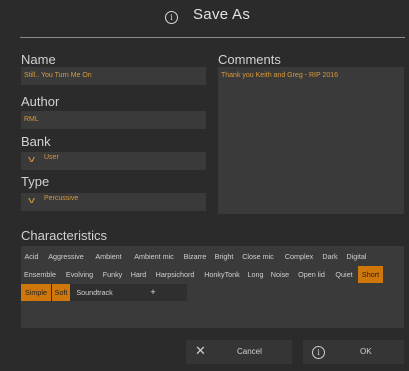  What do you see at coordinates (113, 76) in the screenshot?
I see `name-field: Still.. You Turn Me On` at bounding box center [113, 76].